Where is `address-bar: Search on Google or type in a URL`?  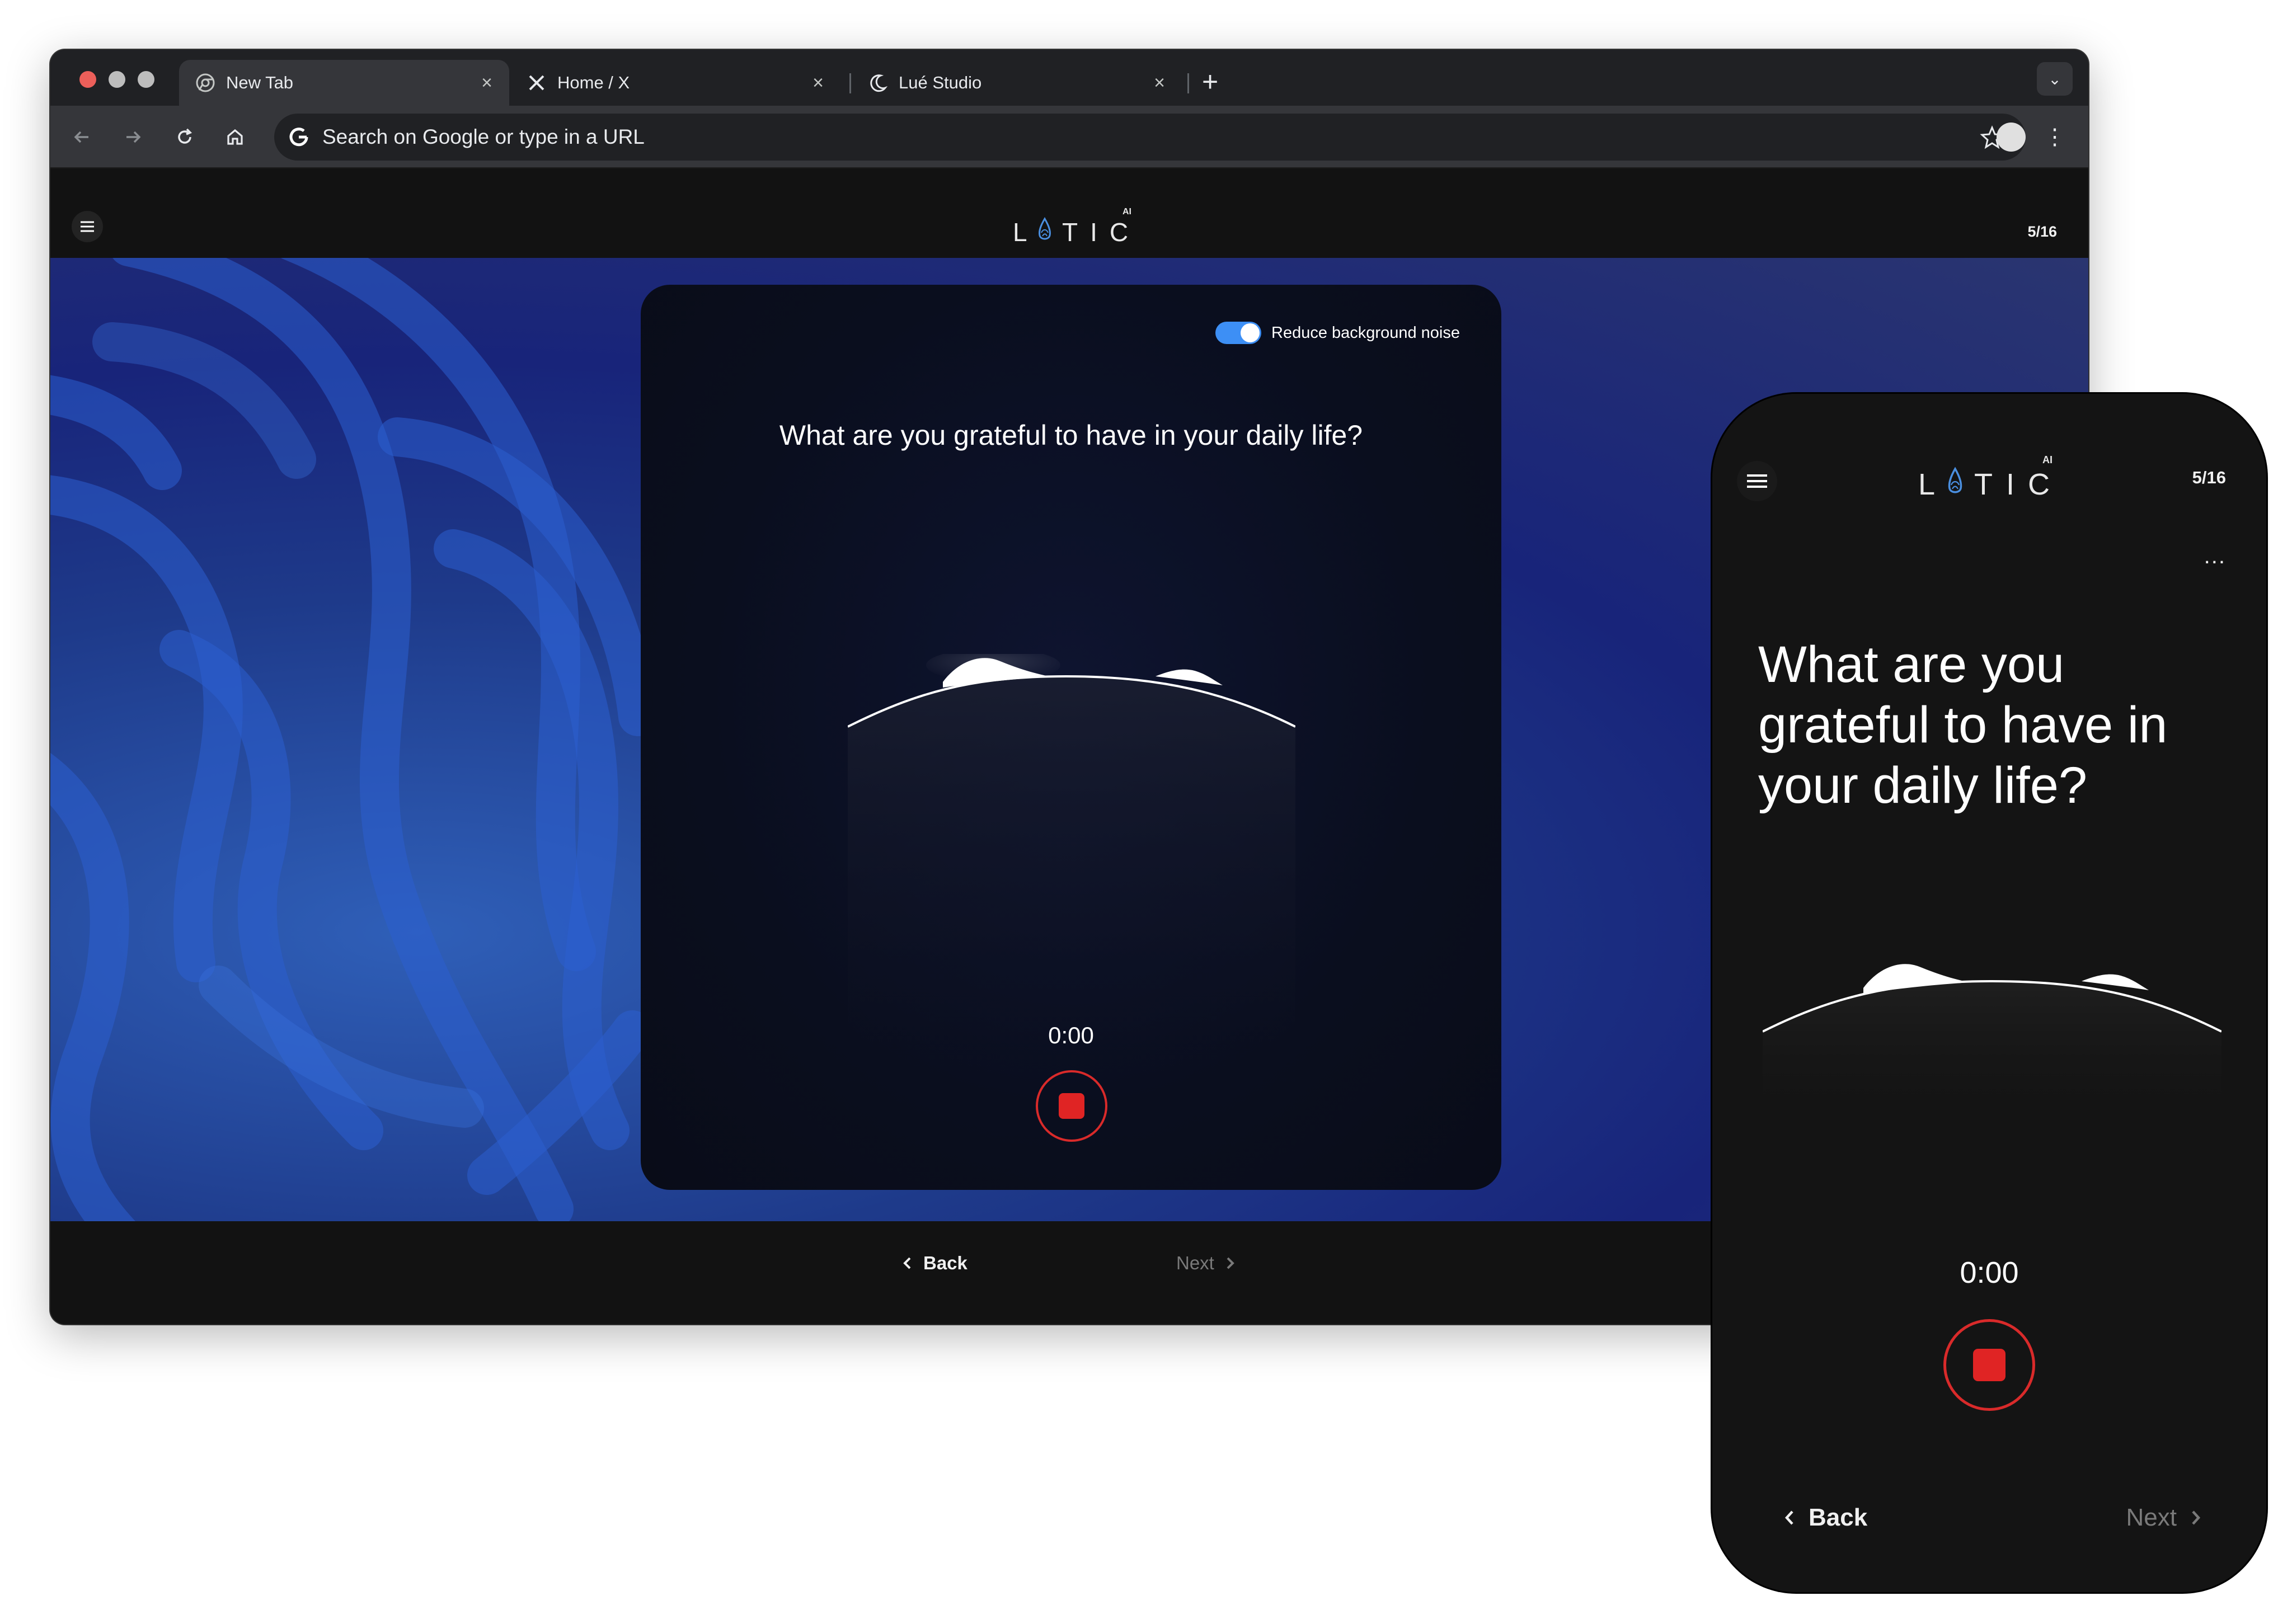 address-bar: Search on Google or type in a URL is located at coordinates (1150, 137).